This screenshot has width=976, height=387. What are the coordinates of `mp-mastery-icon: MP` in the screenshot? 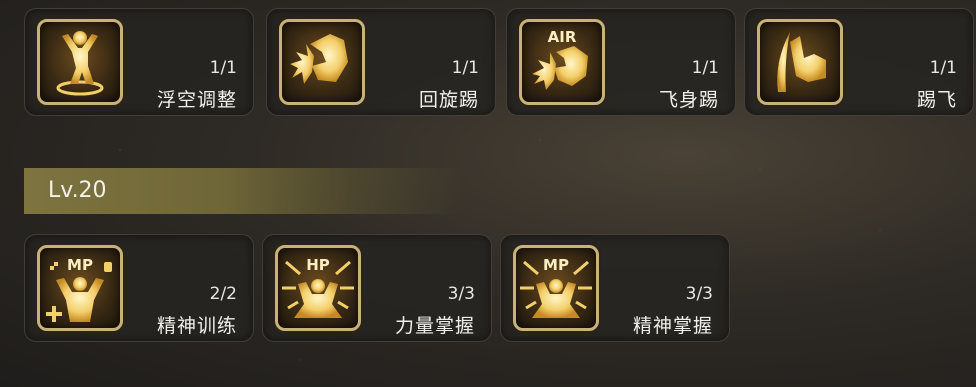 It's located at (556, 288).